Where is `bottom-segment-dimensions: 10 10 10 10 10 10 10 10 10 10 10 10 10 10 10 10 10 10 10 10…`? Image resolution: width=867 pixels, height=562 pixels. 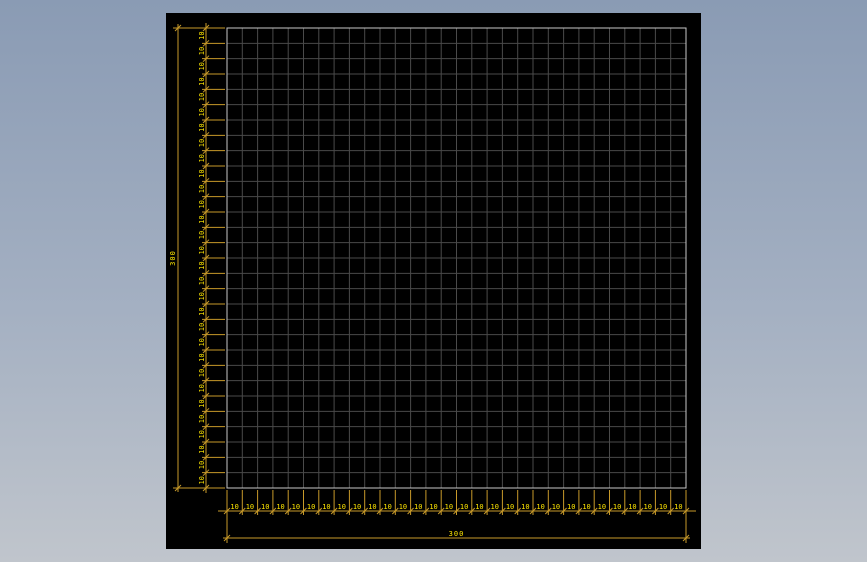 bottom-segment-dimensions: 10 10 10 10 10 10 10 10 10 10 10 10 10 10 10 10 10 10 10 10… is located at coordinates (457, 502).